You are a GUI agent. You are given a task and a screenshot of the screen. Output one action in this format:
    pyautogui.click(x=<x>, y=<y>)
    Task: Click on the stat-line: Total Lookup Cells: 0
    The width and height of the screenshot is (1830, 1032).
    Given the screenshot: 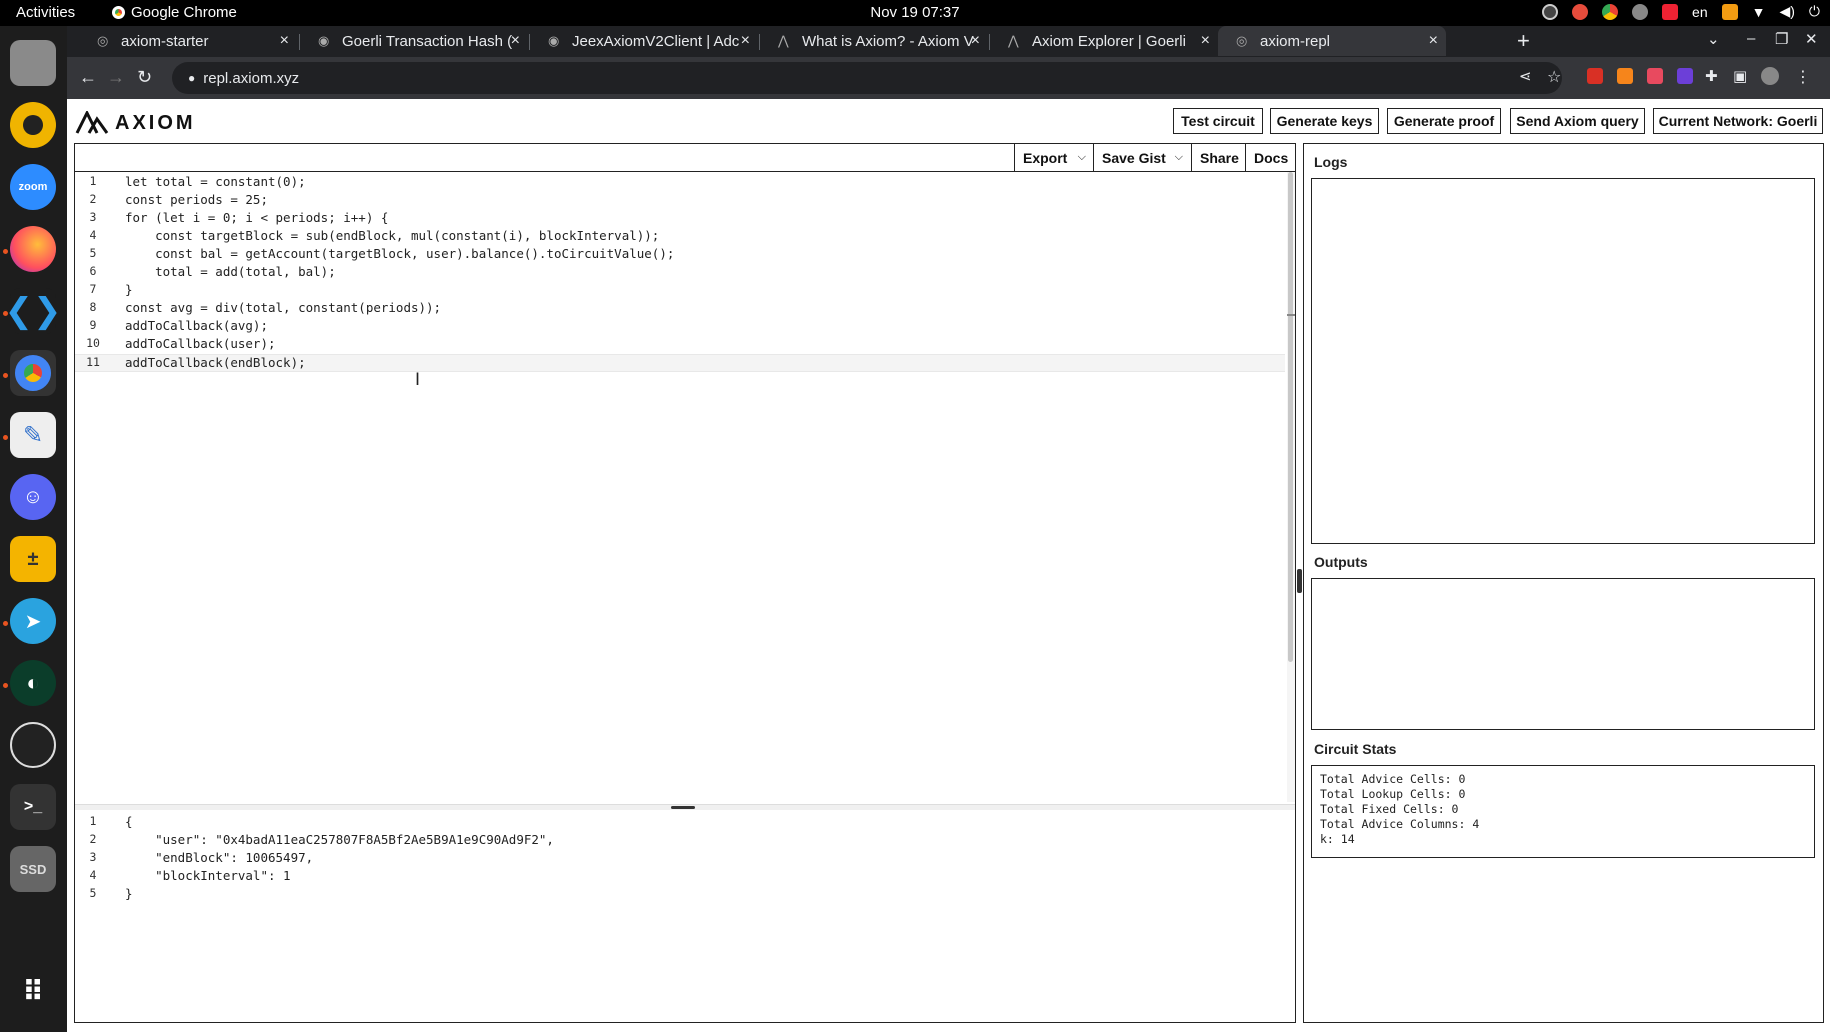 What is the action you would take?
    pyautogui.click(x=1393, y=794)
    